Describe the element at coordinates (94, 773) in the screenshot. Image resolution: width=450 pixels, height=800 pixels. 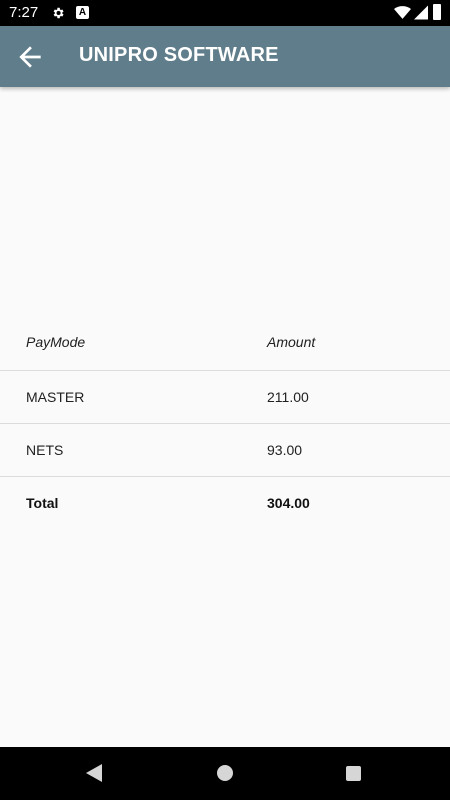
I see `back-triangle-icon` at that location.